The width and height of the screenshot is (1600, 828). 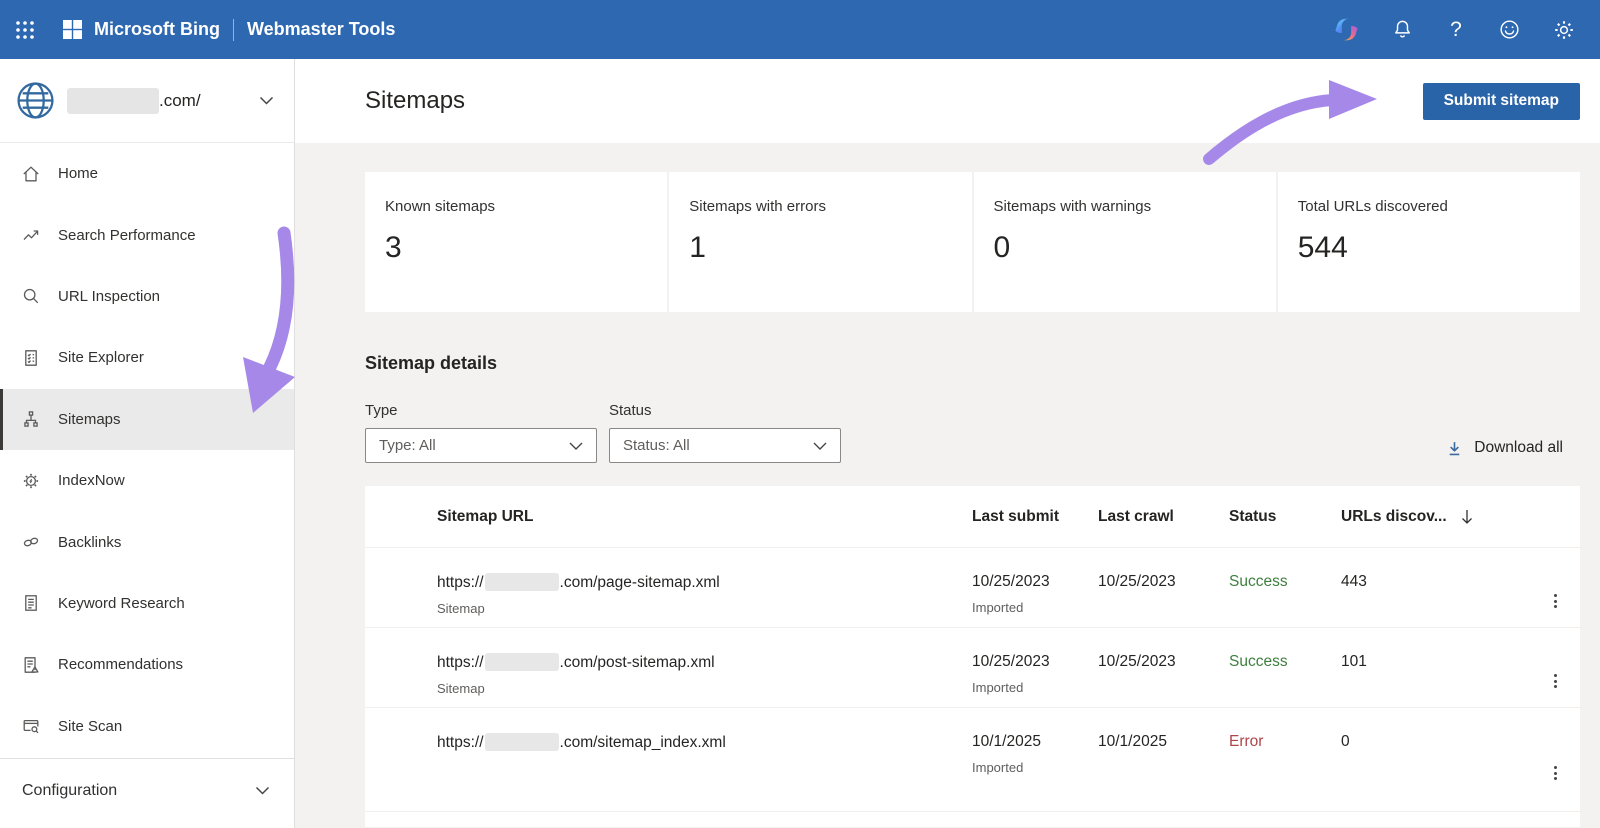 What do you see at coordinates (147, 793) in the screenshot?
I see `sidebar-item-configuration: Configuration` at bounding box center [147, 793].